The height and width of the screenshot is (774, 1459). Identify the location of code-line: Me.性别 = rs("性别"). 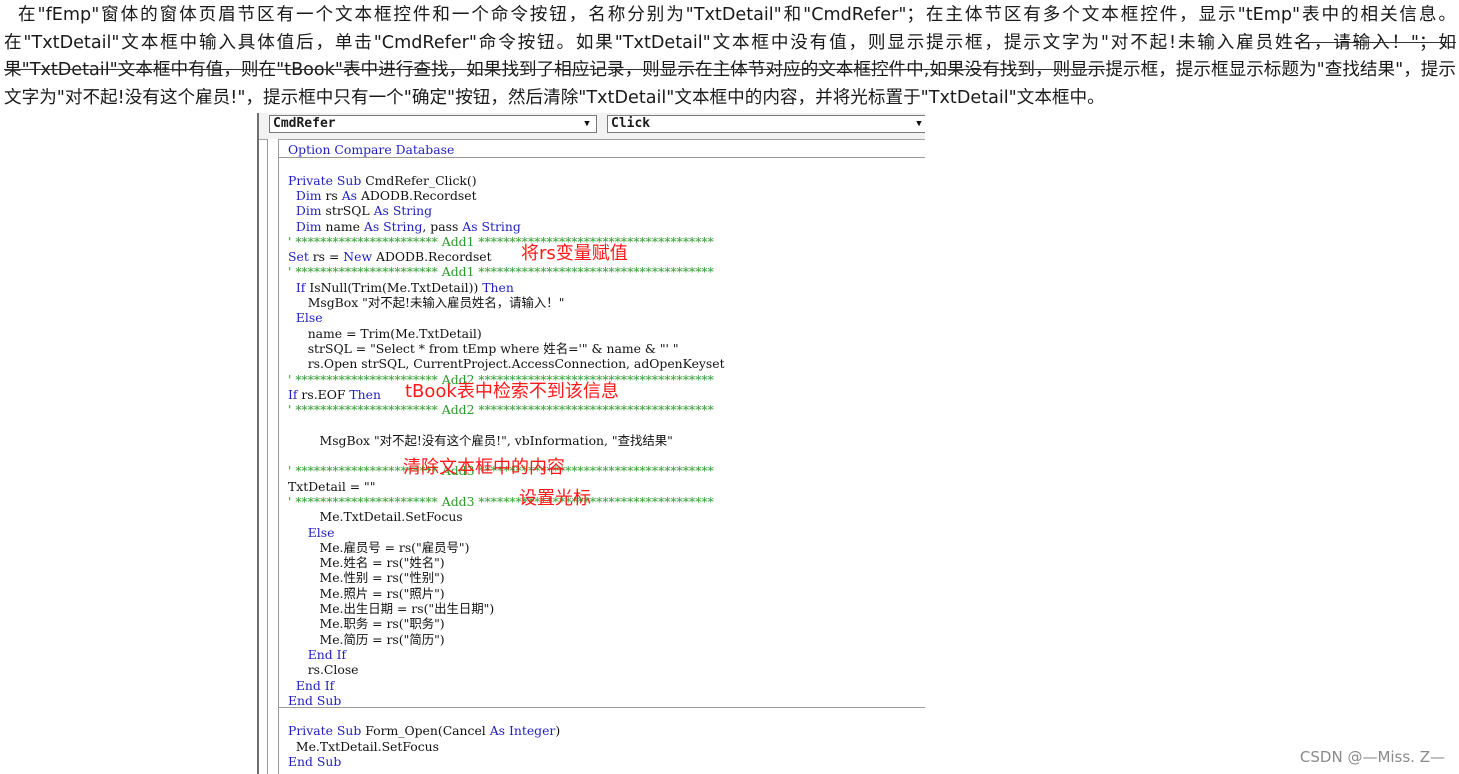
(366, 577).